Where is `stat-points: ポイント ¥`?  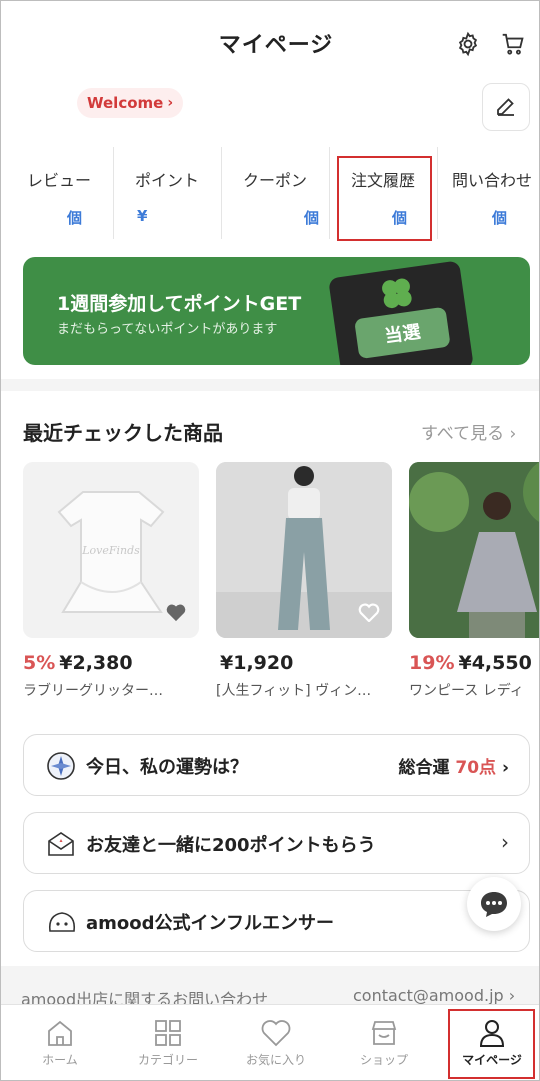 stat-points: ポイント ¥ is located at coordinates (167, 193).